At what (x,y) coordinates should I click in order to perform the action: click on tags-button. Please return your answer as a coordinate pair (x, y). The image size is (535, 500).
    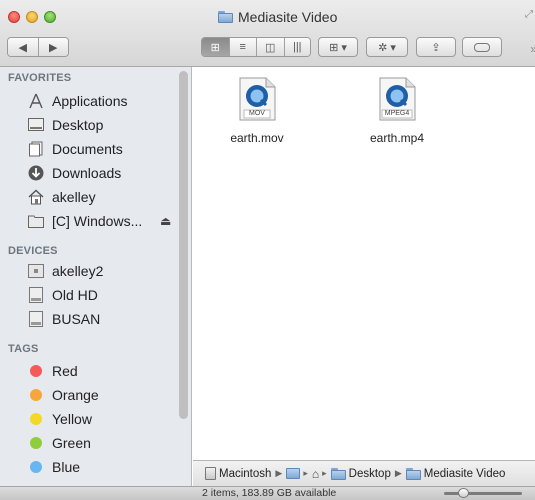
    Looking at the image, I should click on (482, 47).